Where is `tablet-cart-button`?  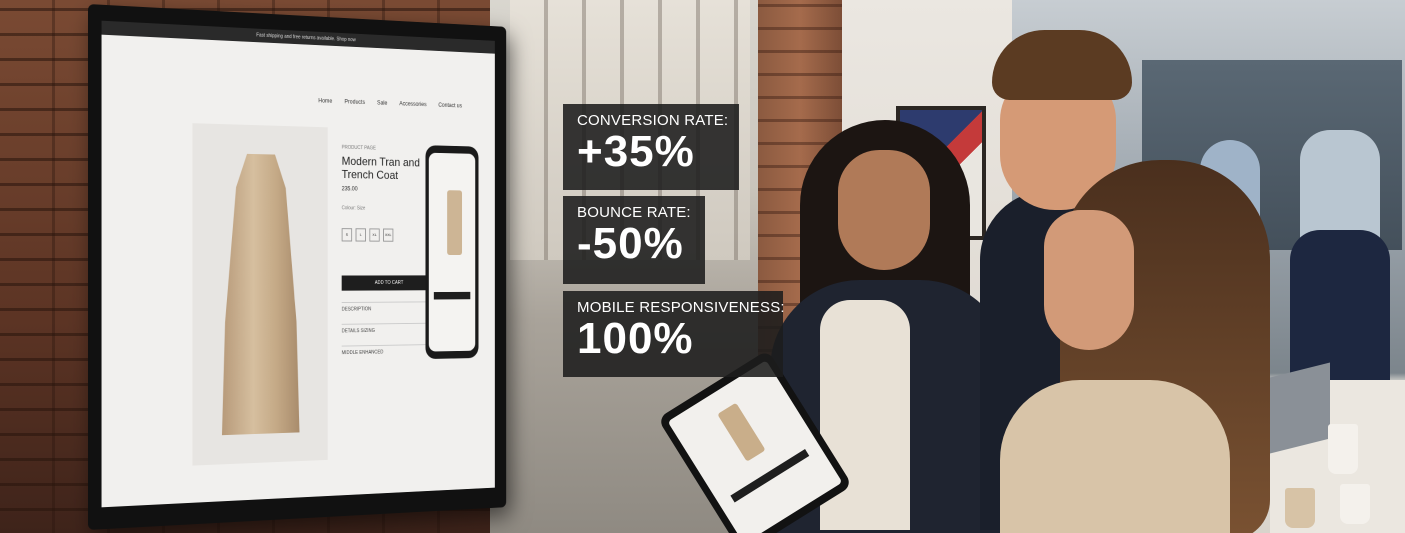
tablet-cart-button is located at coordinates (769, 475).